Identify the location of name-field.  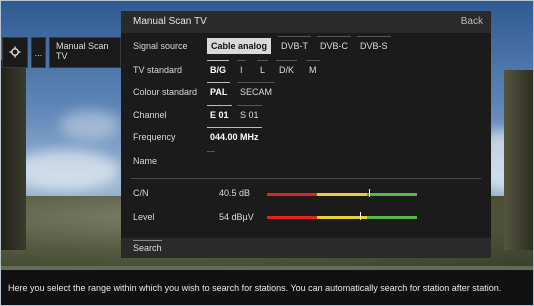
(211, 158).